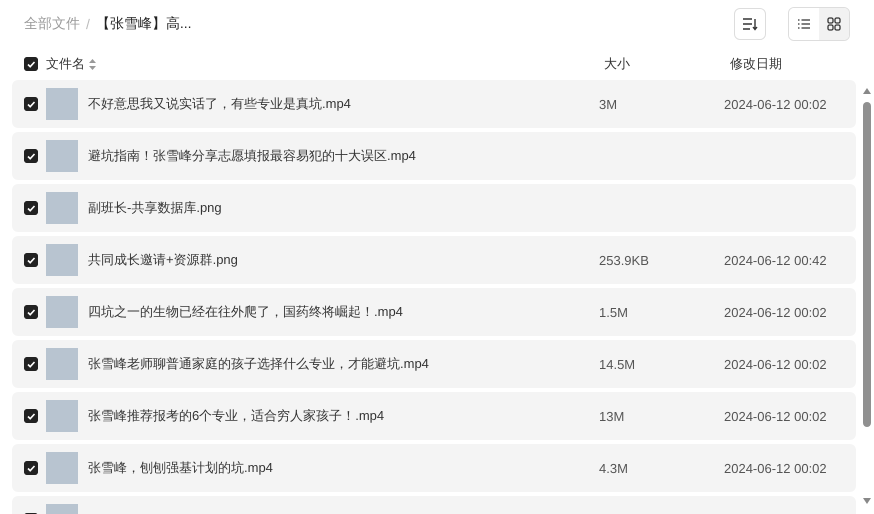  Describe the element at coordinates (252, 156) in the screenshot. I see `file-name: 避坑指南！张雪峰分享志愿填报最容易犯的十大误区.mp4` at that location.